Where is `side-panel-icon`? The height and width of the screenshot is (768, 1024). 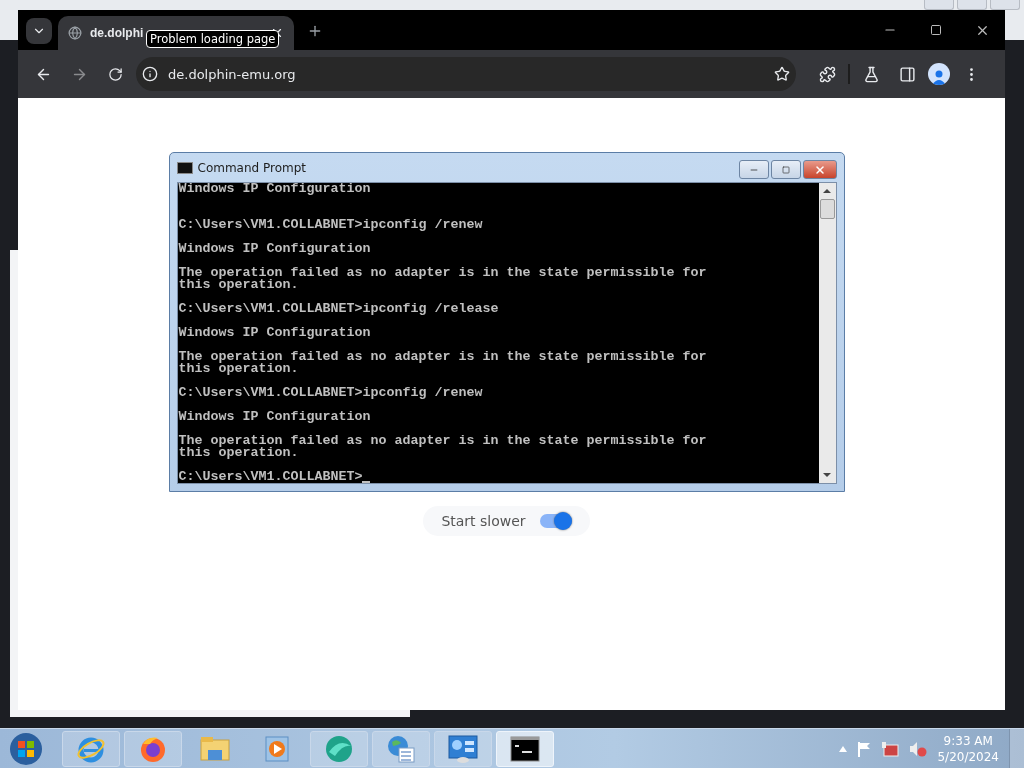 side-panel-icon is located at coordinates (907, 74).